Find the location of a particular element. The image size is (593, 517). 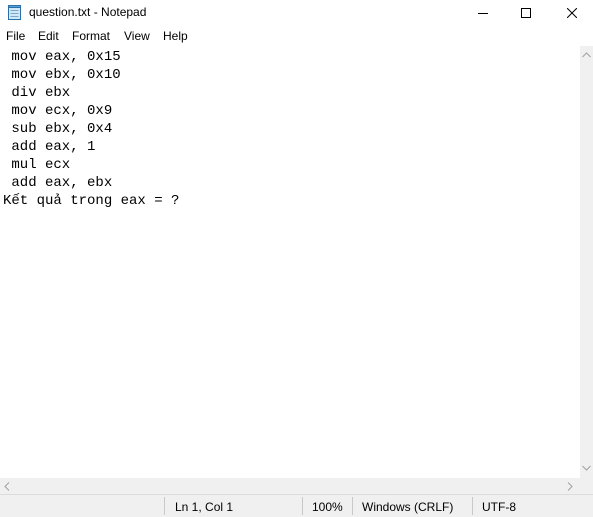

scroll-left-icon is located at coordinates (7, 486).